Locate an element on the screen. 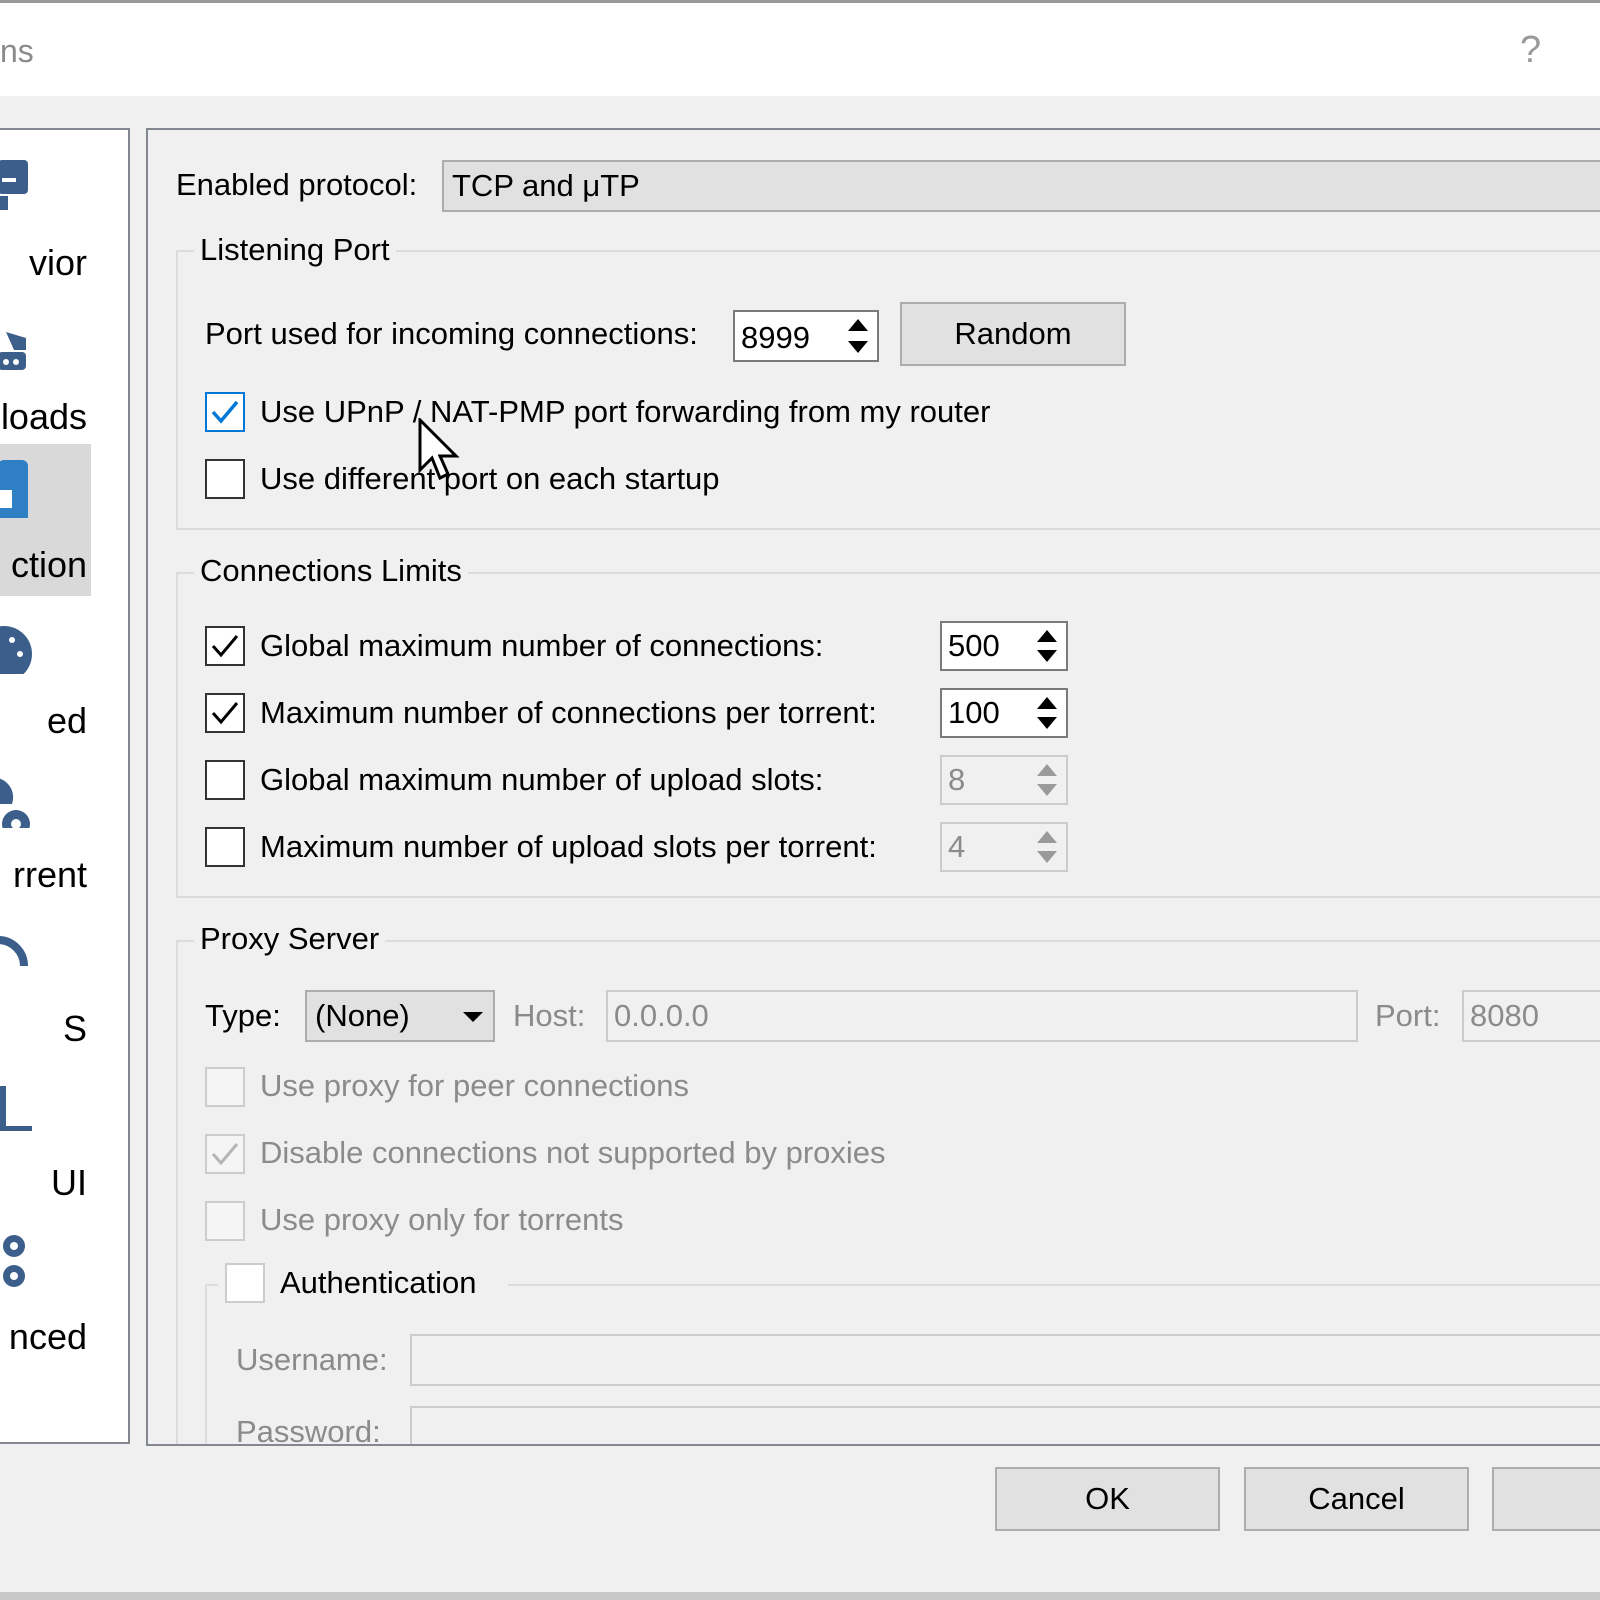 The width and height of the screenshot is (1600, 1600). proxy-peer-label: Use proxy for peer connections is located at coordinates (475, 1085).